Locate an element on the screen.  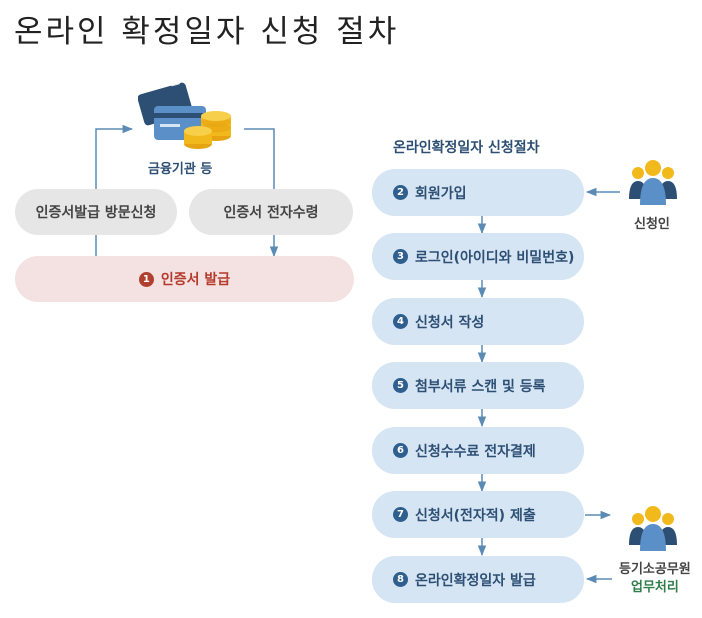
step-label: 신청수수료 전자결제 is located at coordinates (475, 451).